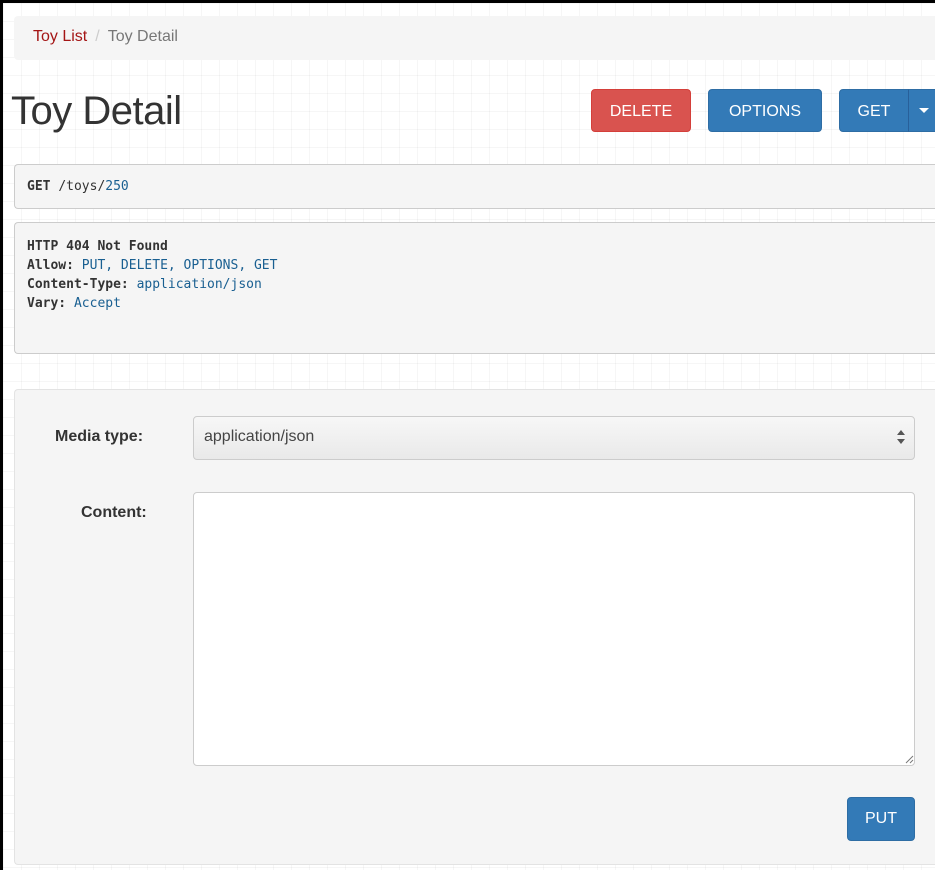 Image resolution: width=935 pixels, height=870 pixels. Describe the element at coordinates (114, 512) in the screenshot. I see `content-label: Content:` at that location.